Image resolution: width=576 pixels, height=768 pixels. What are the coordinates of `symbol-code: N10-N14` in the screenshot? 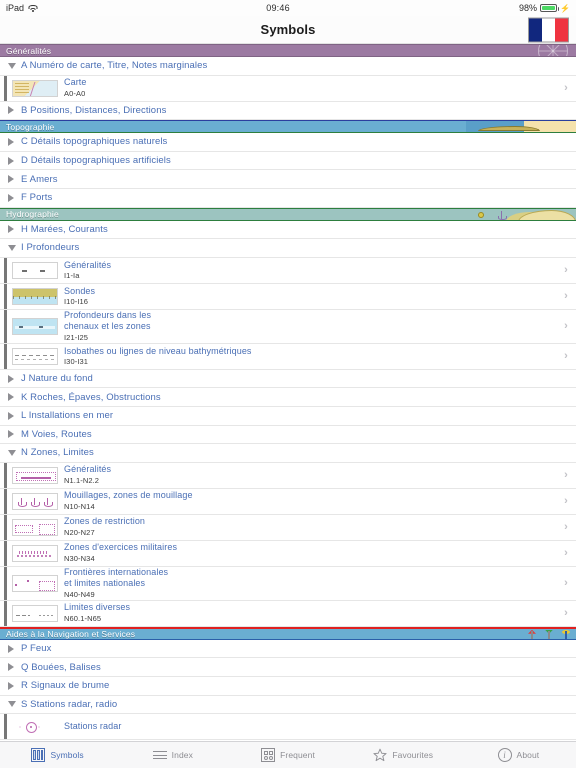 It's located at (79, 506).